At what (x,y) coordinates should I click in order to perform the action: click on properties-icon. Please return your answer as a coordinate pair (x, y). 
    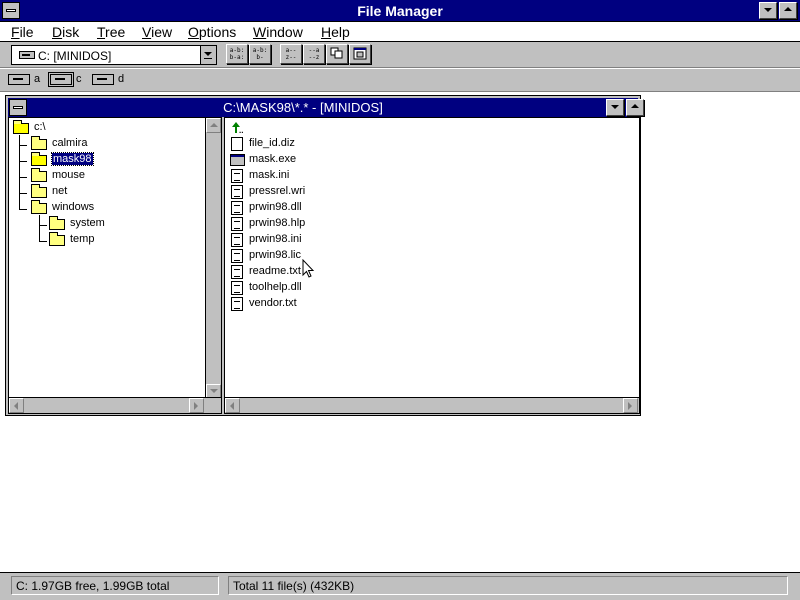
    Looking at the image, I should click on (360, 53).